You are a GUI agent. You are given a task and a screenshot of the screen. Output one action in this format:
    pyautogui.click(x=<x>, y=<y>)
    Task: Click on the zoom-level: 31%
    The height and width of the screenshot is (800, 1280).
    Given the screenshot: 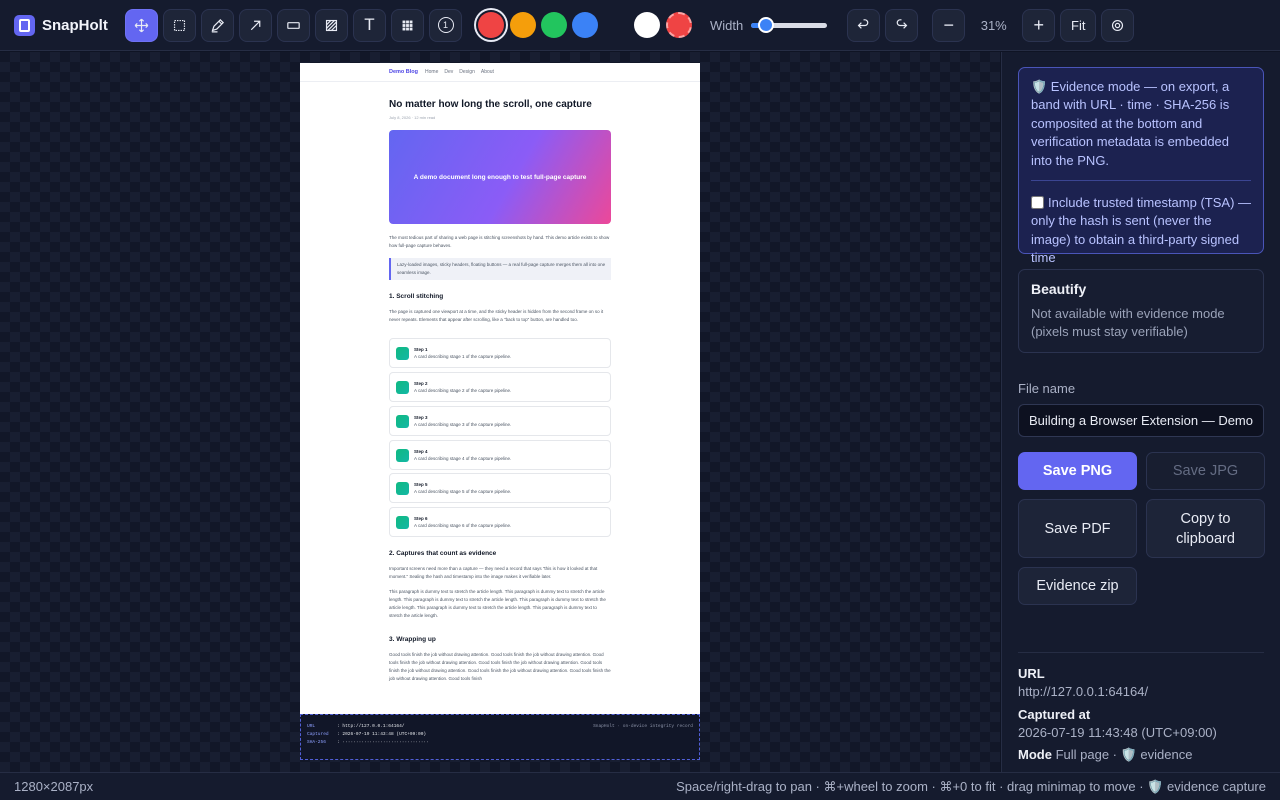 What is the action you would take?
    pyautogui.click(x=993, y=25)
    